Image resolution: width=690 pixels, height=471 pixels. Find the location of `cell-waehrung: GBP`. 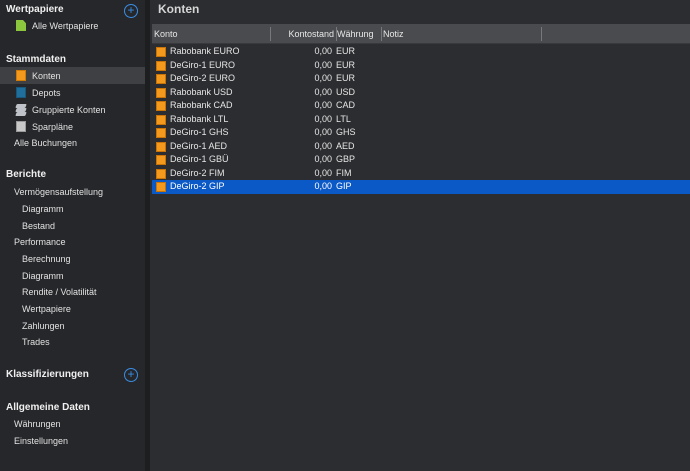

cell-waehrung: GBP is located at coordinates (346, 159).